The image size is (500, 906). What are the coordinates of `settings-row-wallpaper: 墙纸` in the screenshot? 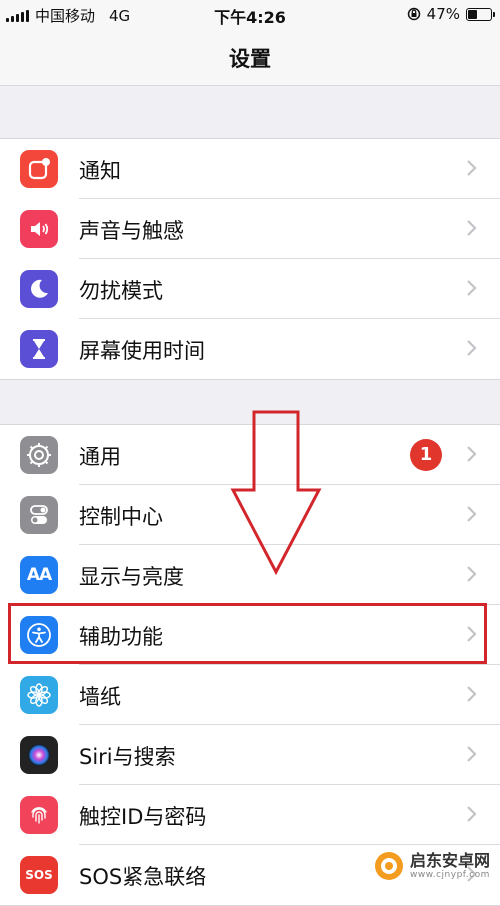 It's located at (250, 695).